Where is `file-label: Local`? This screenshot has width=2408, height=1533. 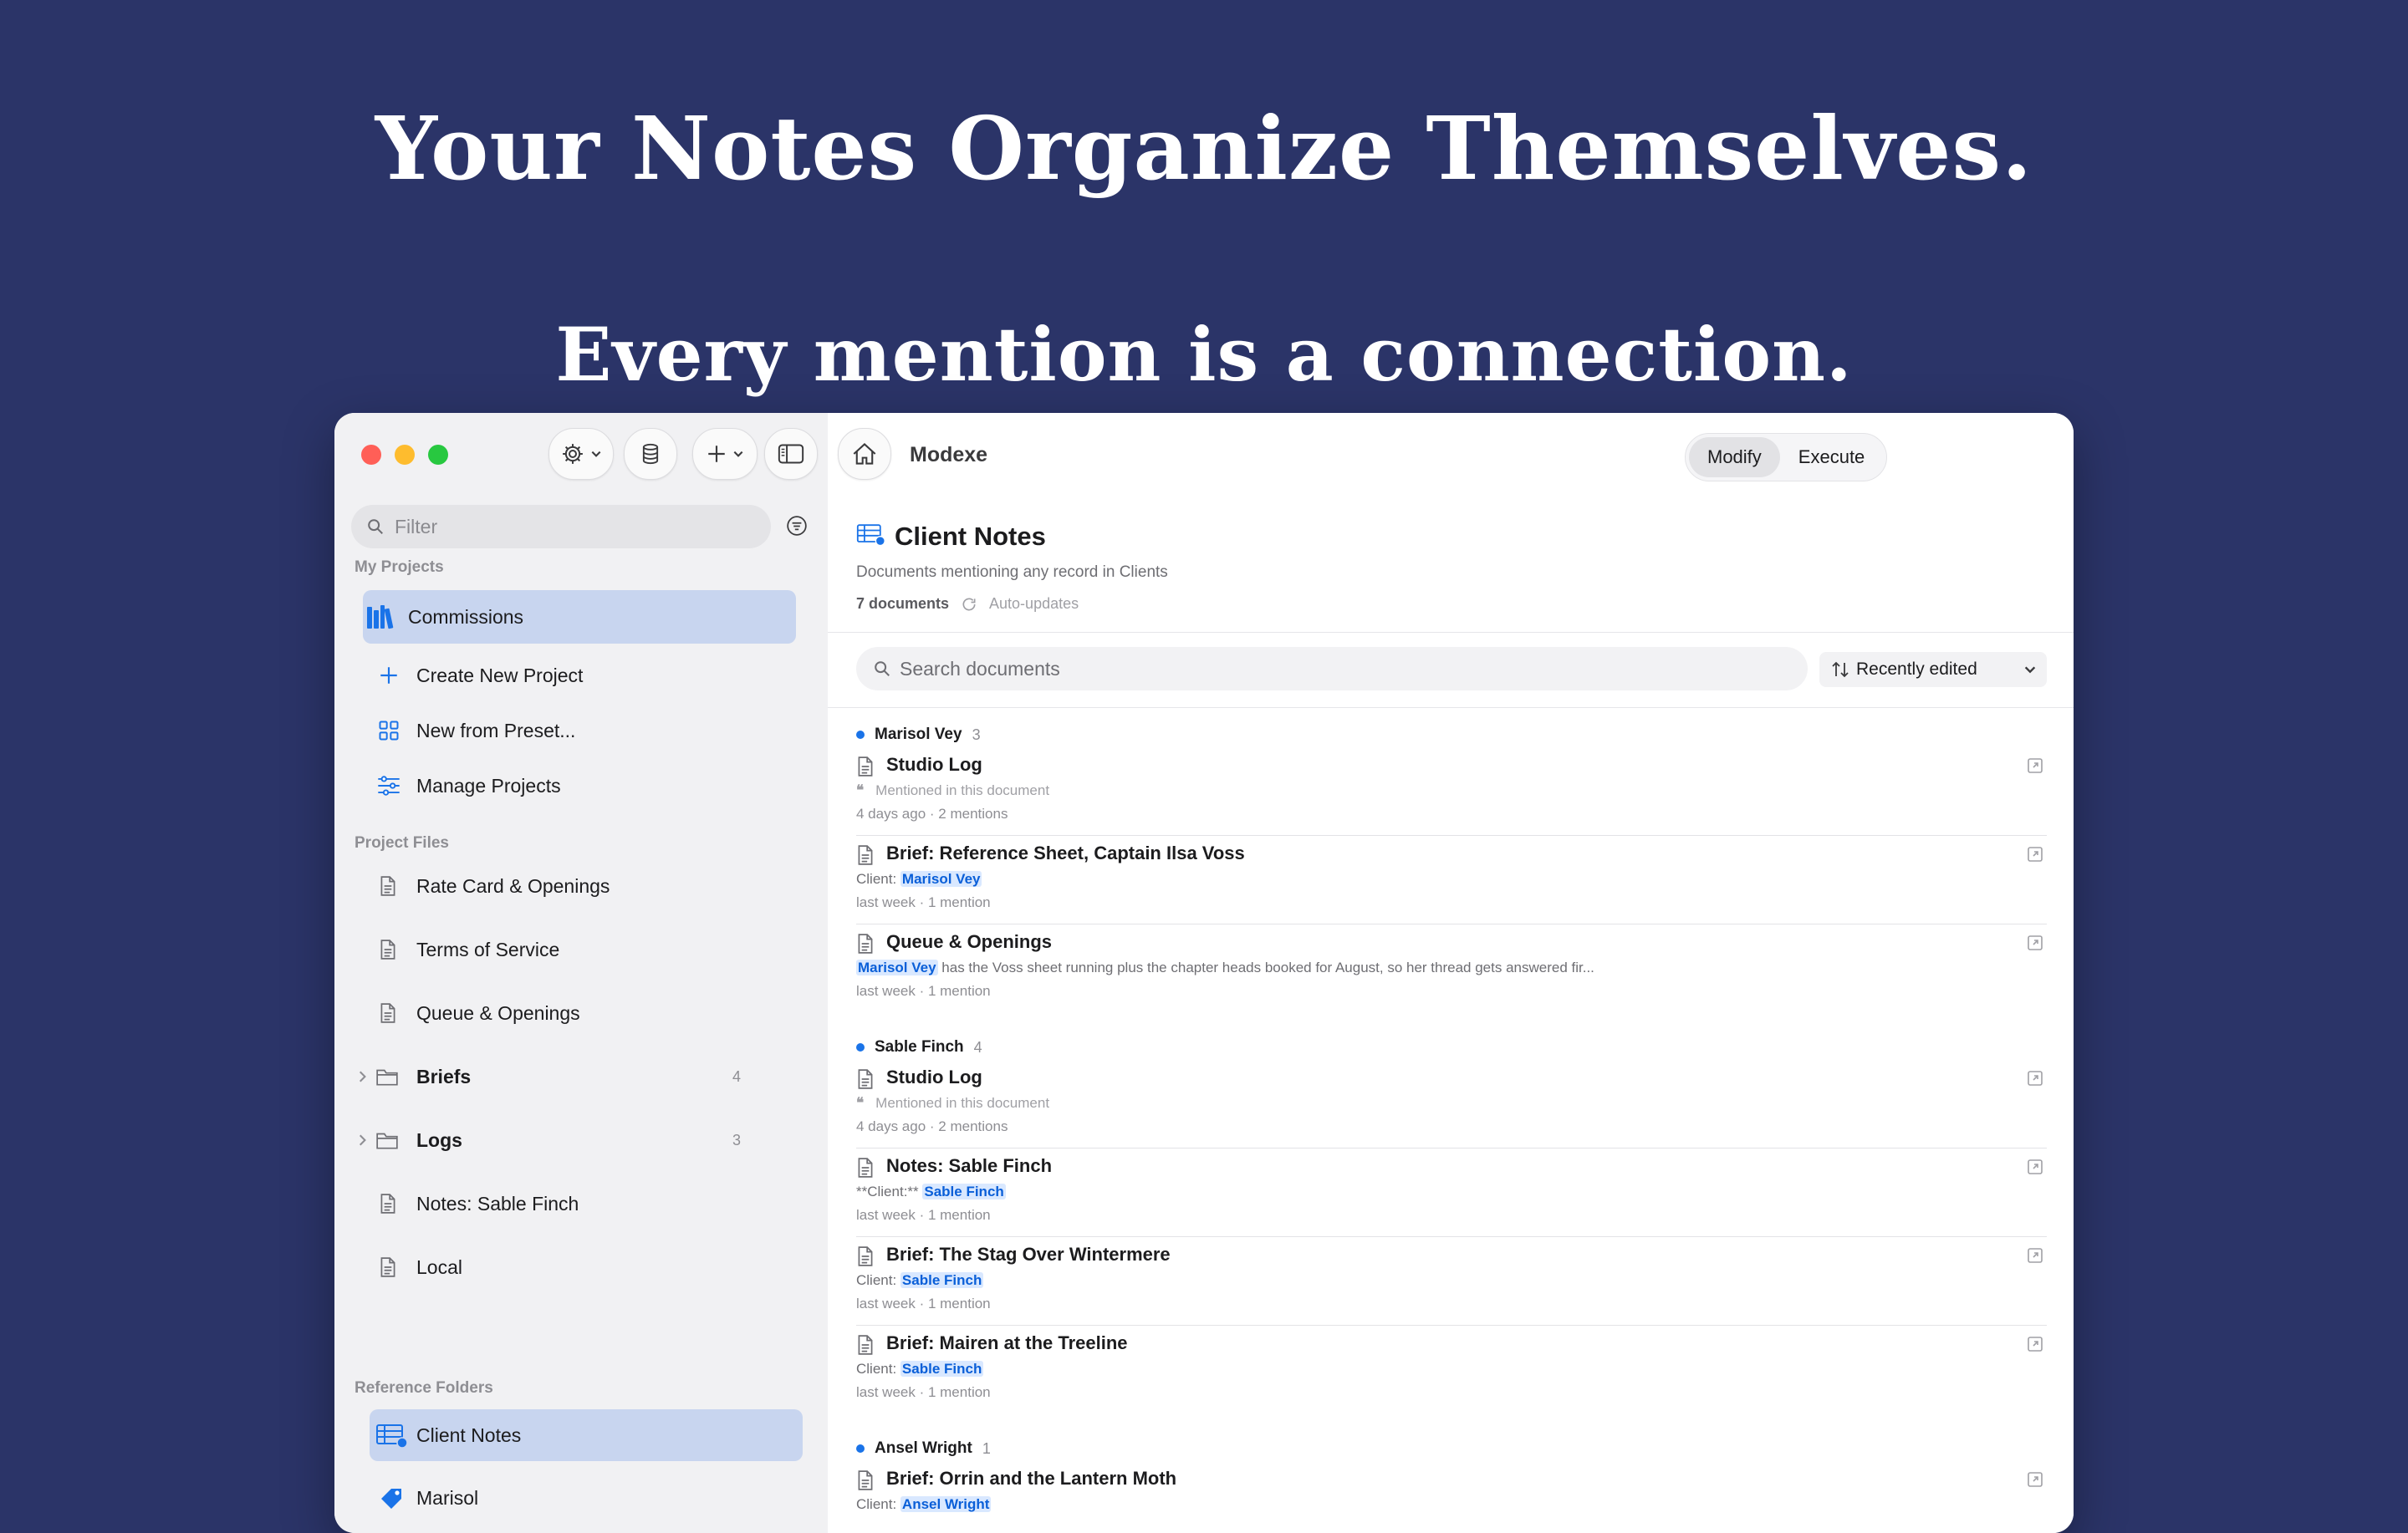 file-label: Local is located at coordinates (439, 1266).